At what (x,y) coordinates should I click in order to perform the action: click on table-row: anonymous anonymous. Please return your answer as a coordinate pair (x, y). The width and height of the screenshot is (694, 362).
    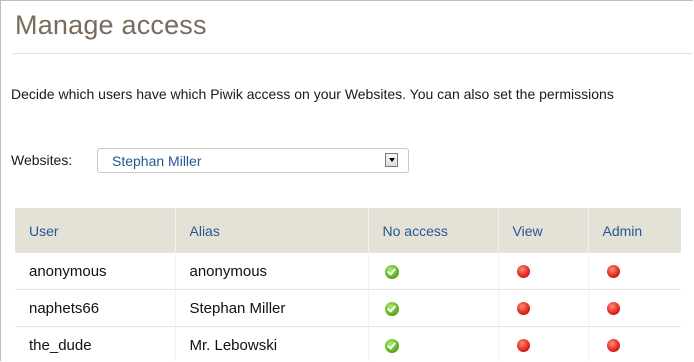
    Looking at the image, I should click on (348, 271).